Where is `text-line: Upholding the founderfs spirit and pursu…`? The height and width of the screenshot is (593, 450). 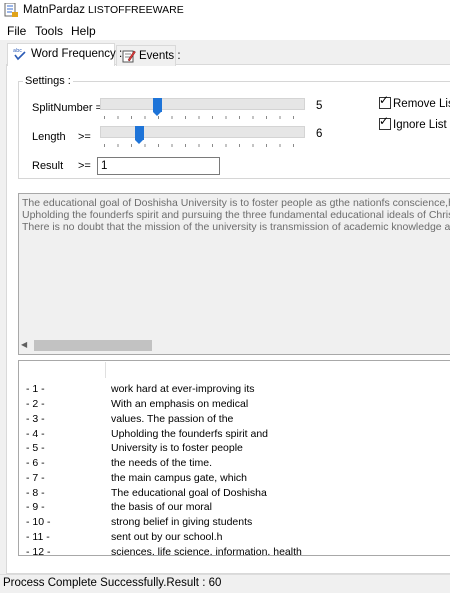 text-line: Upholding the founderfs spirit and pursu… is located at coordinates (236, 215).